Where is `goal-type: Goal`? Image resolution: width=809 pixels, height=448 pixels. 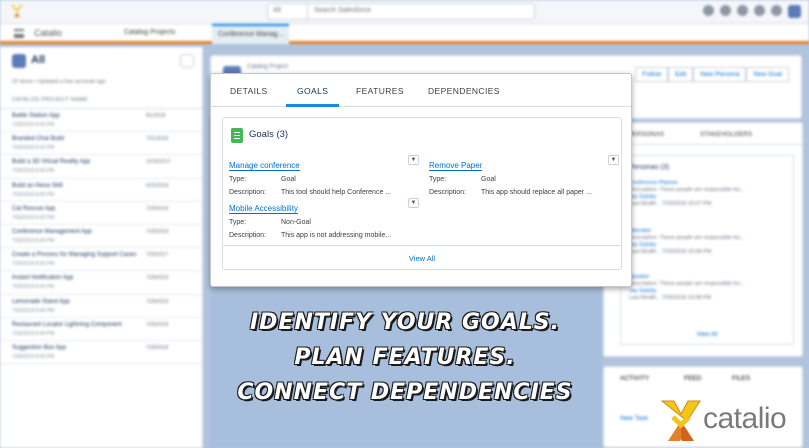 goal-type: Goal is located at coordinates (288, 179).